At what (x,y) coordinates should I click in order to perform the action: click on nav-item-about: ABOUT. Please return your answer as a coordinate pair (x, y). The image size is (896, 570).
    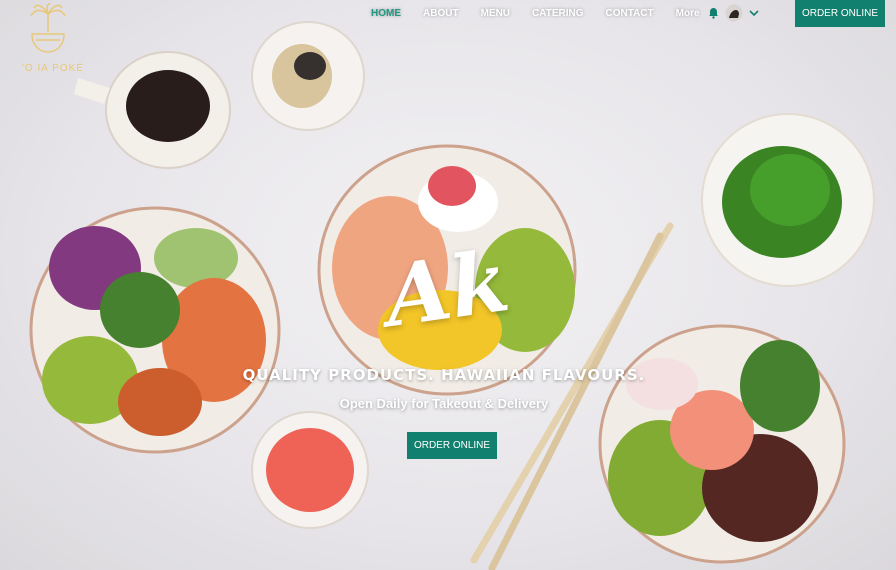
    Looking at the image, I should click on (441, 14).